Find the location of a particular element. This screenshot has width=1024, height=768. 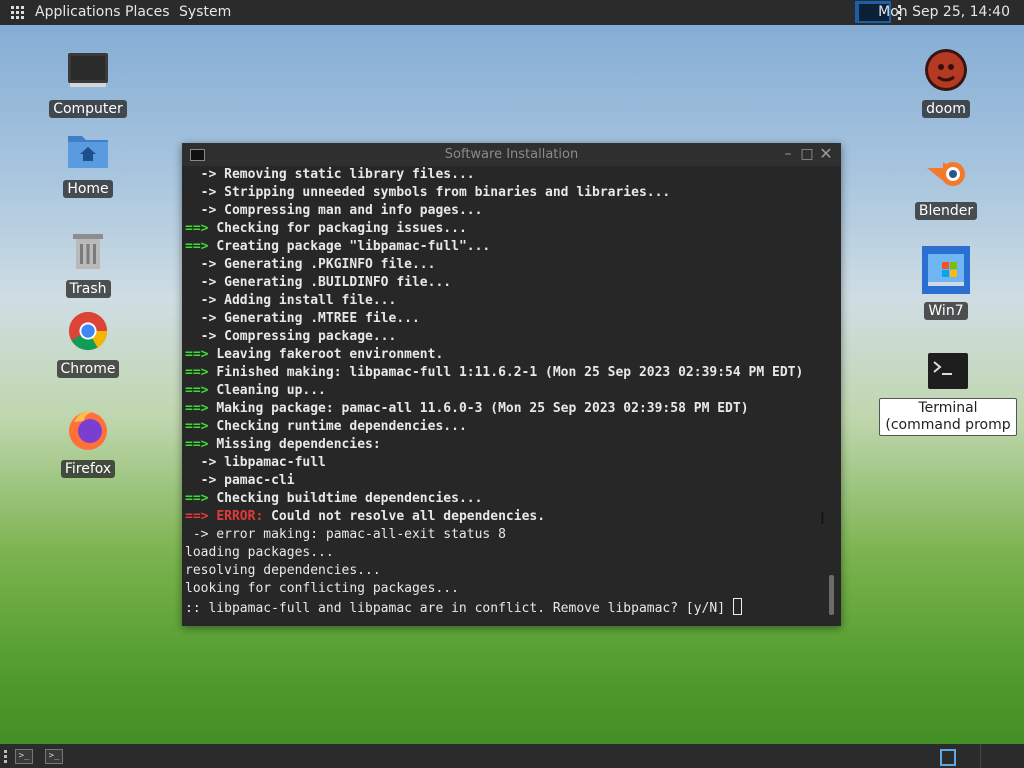

desktop-label: Chrome is located at coordinates (88, 369).